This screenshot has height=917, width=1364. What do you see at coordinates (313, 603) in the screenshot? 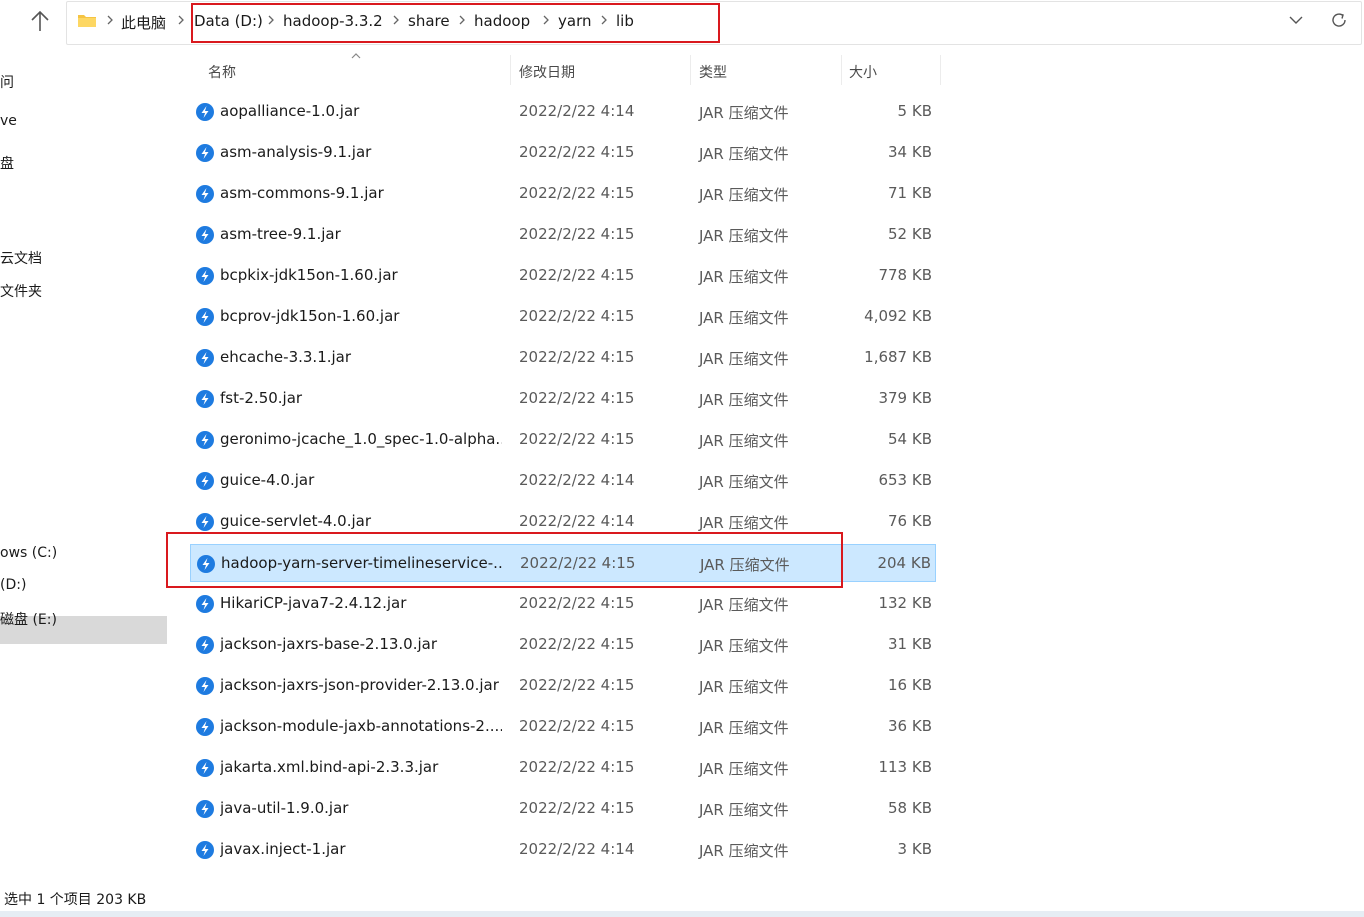
I see `file-name: HikariCP-java7-2.4.12.jar` at bounding box center [313, 603].